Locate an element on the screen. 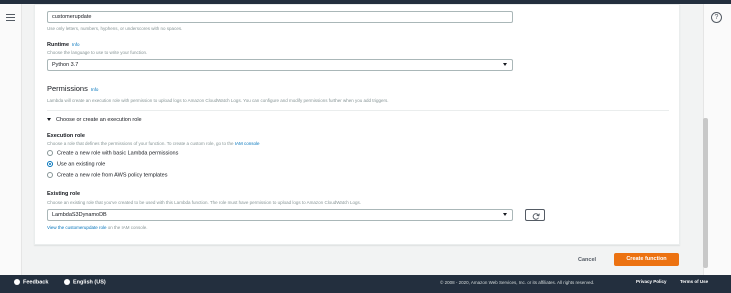 Image resolution: width=731 pixels, height=293 pixels. language-selector: English (US) is located at coordinates (85, 282).